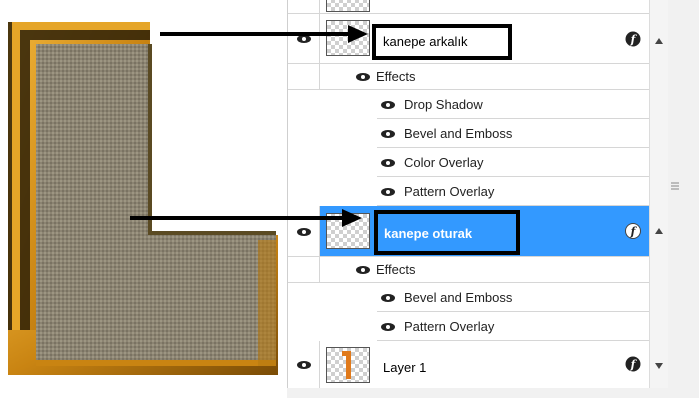 The height and width of the screenshot is (398, 699). Describe the element at coordinates (675, 186) in the screenshot. I see `resize-grip-icon` at that location.